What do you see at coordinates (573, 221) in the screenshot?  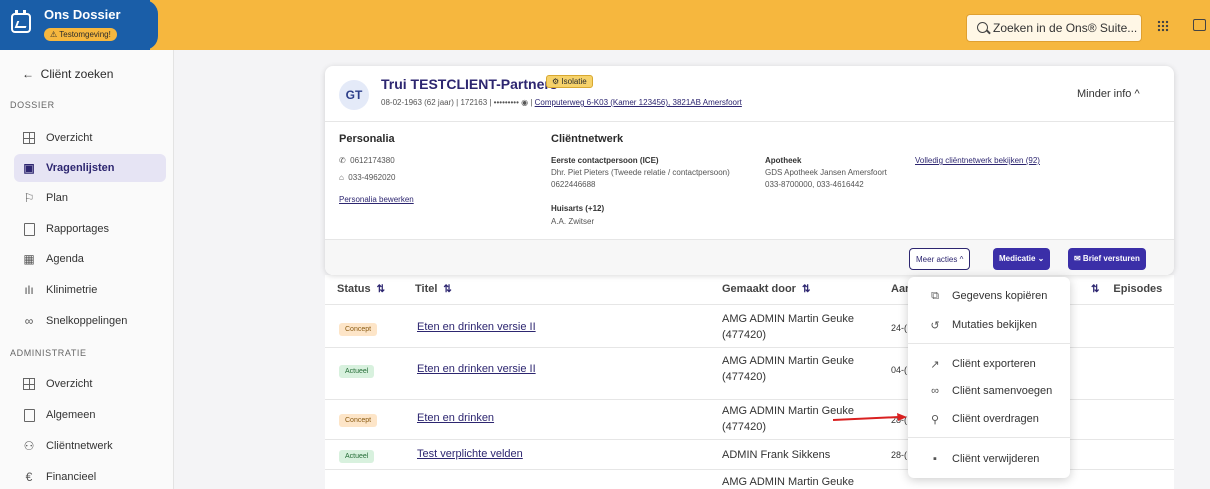 I see `gp-name: A.A. Zwitser` at bounding box center [573, 221].